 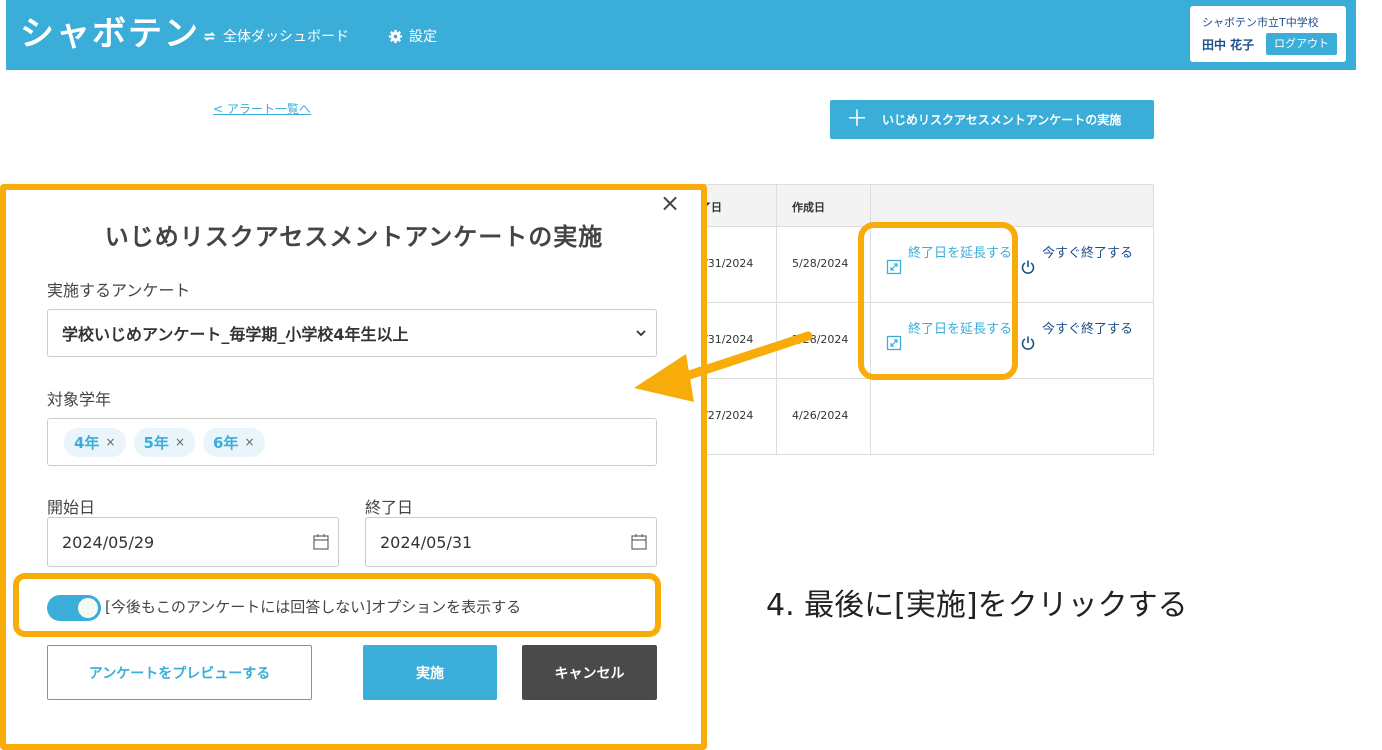 What do you see at coordinates (729, 263) in the screenshot?
I see `end-date-cell: /31/2024` at bounding box center [729, 263].